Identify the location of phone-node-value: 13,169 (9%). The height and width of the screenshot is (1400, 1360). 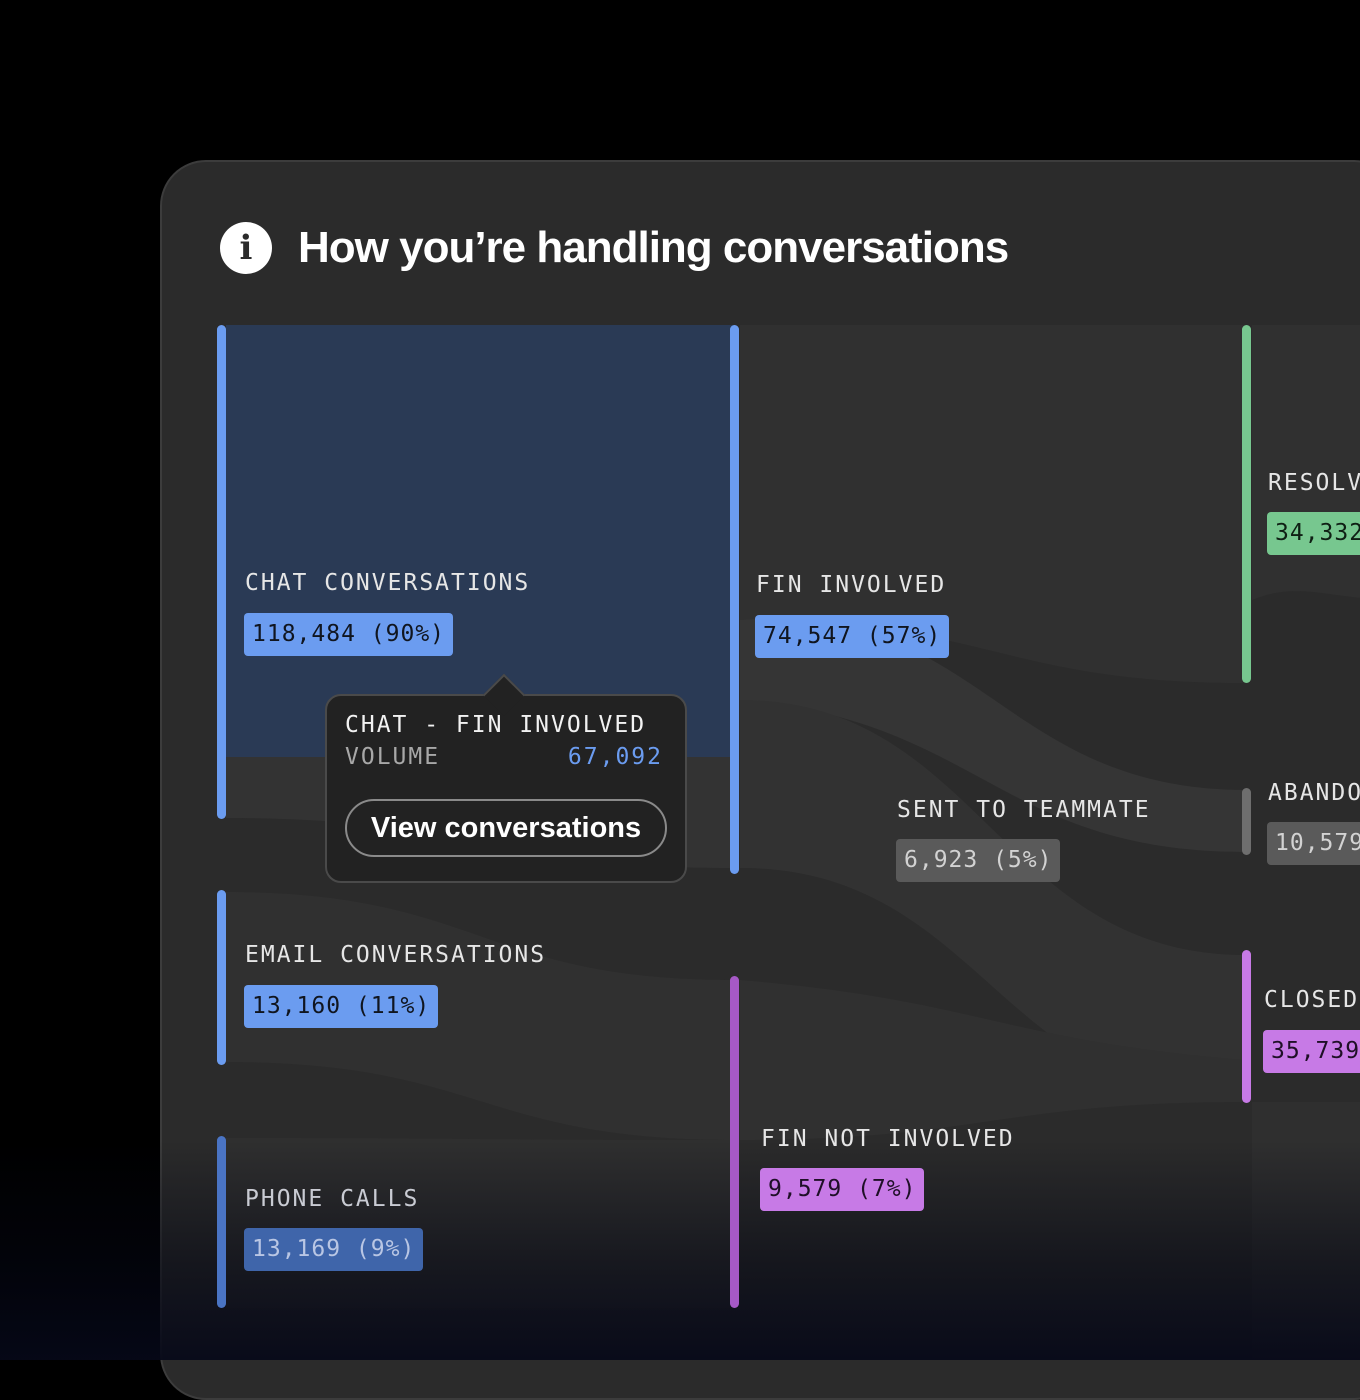
(334, 1249).